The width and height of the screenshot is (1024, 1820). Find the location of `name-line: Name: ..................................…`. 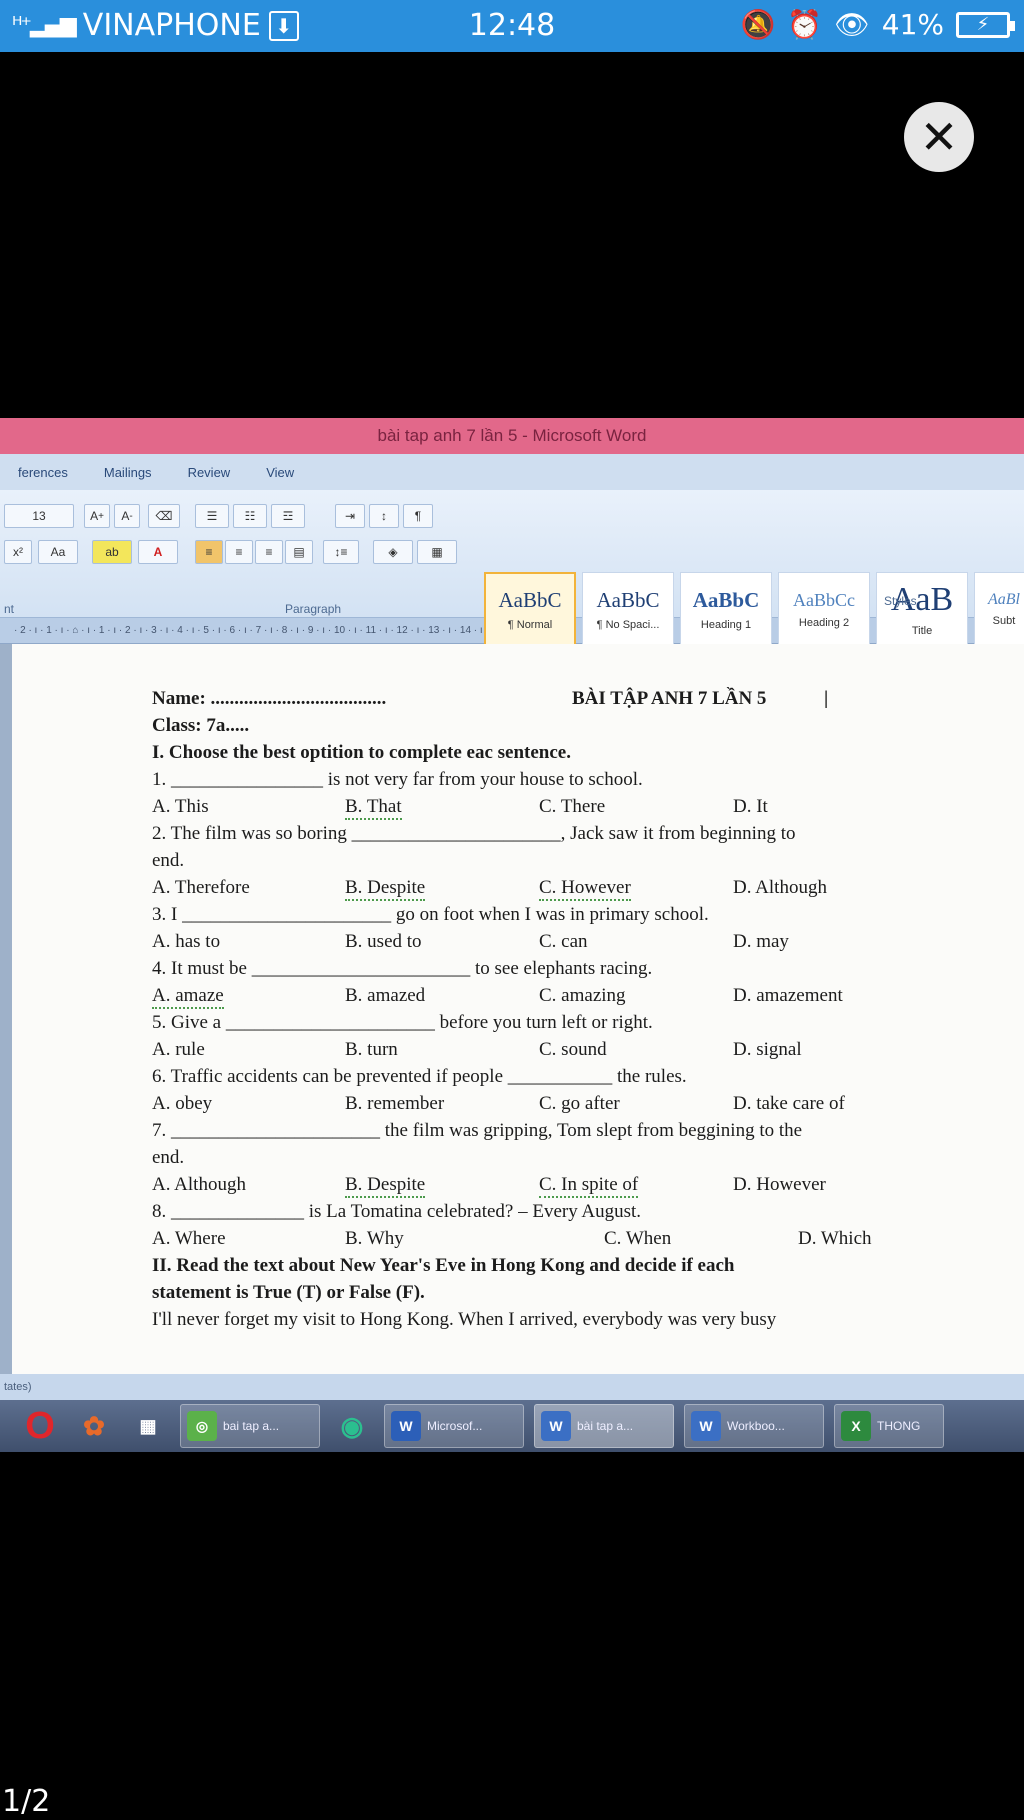

name-line: Name: ..................................… is located at coordinates (562, 701).